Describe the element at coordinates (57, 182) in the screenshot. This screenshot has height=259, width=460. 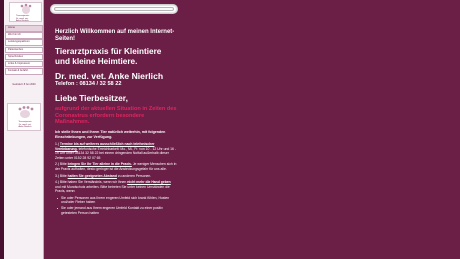
I see `item-number: 4.)` at that location.